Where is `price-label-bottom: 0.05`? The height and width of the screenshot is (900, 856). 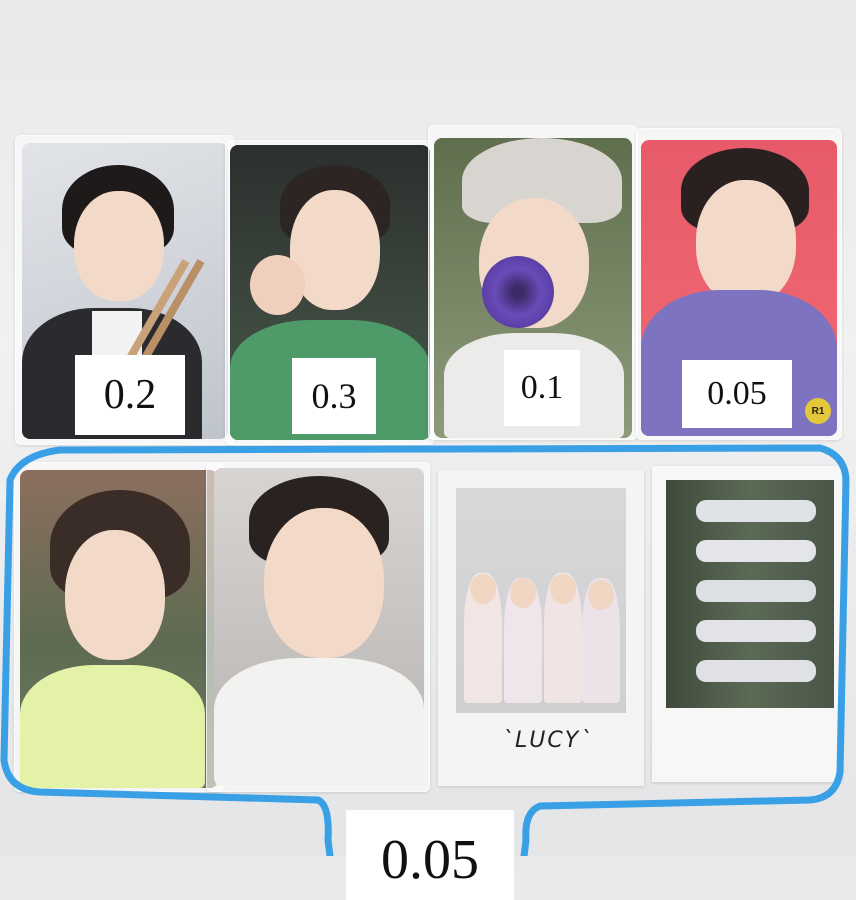
price-label-bottom: 0.05 is located at coordinates (430, 855).